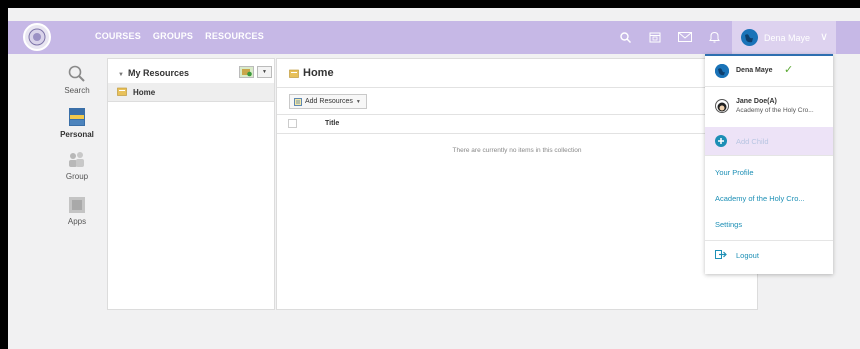 This screenshot has height=349, width=860. Describe the element at coordinates (721, 254) in the screenshot. I see `logout-icon` at that location.